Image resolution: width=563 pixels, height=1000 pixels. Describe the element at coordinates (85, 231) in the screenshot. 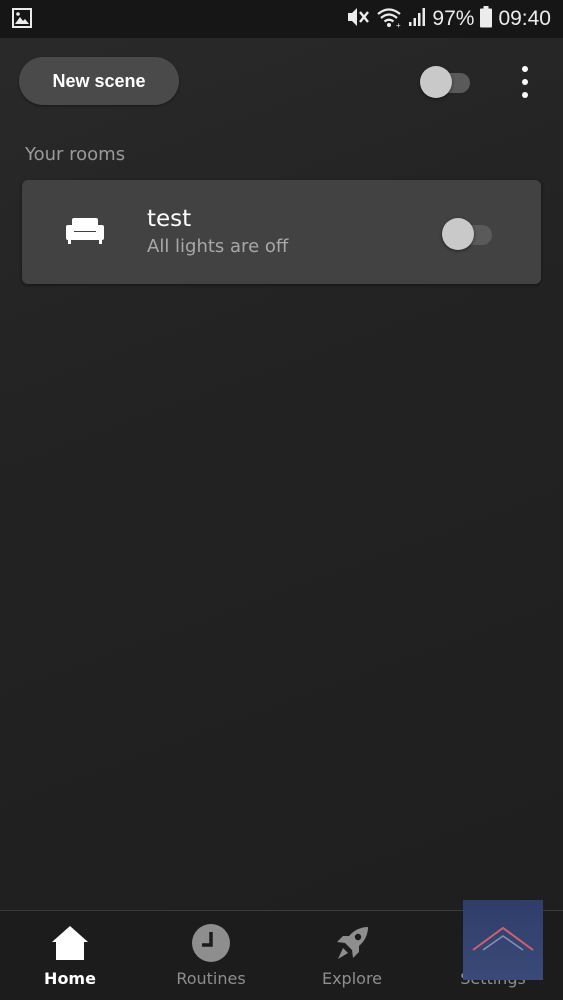

I see `sofa-icon` at that location.